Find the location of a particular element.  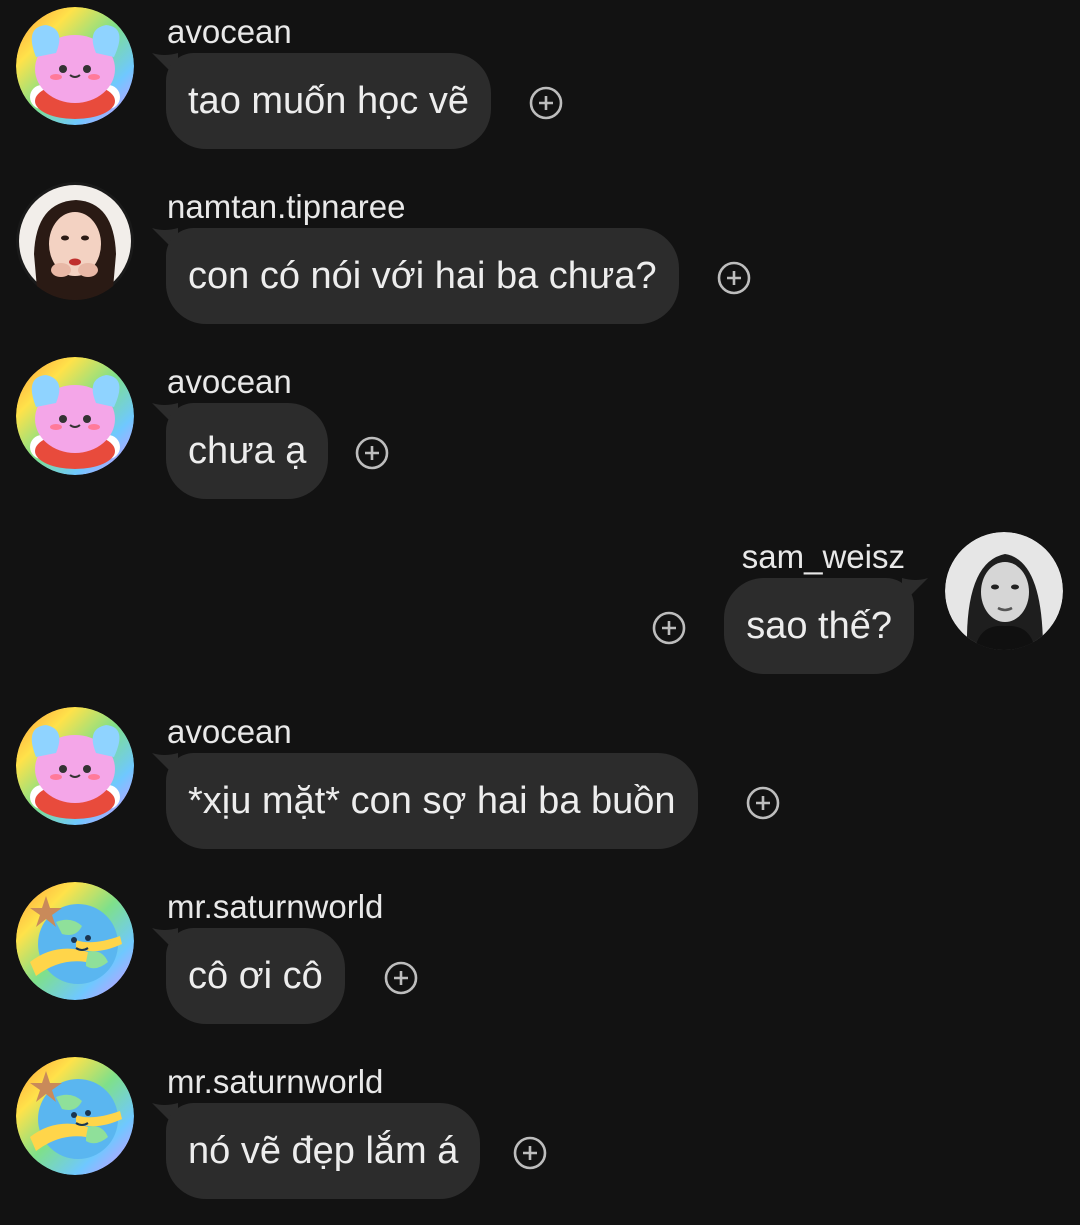

message-row: avocean *xịu mặt* con sợ hai ba buồn is located at coordinates (540, 787).